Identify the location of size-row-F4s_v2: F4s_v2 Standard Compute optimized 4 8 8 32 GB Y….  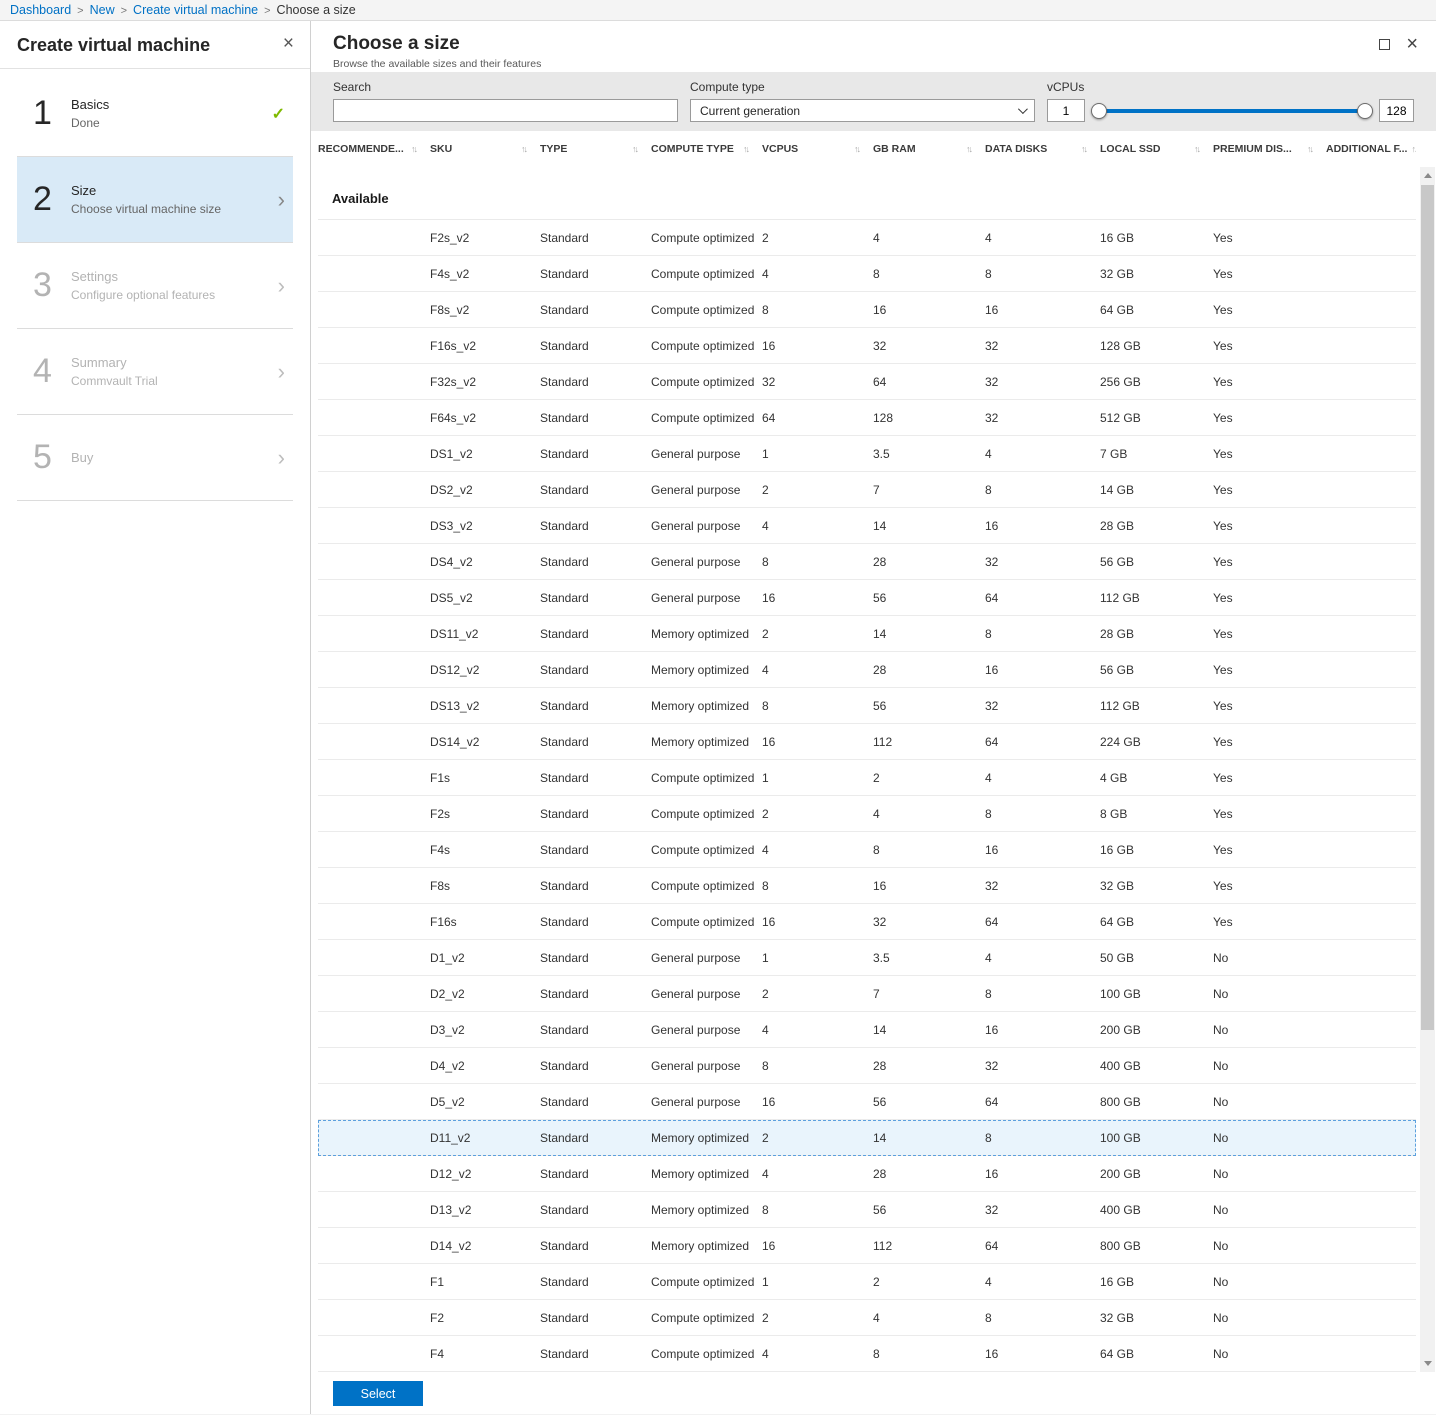
(867, 274).